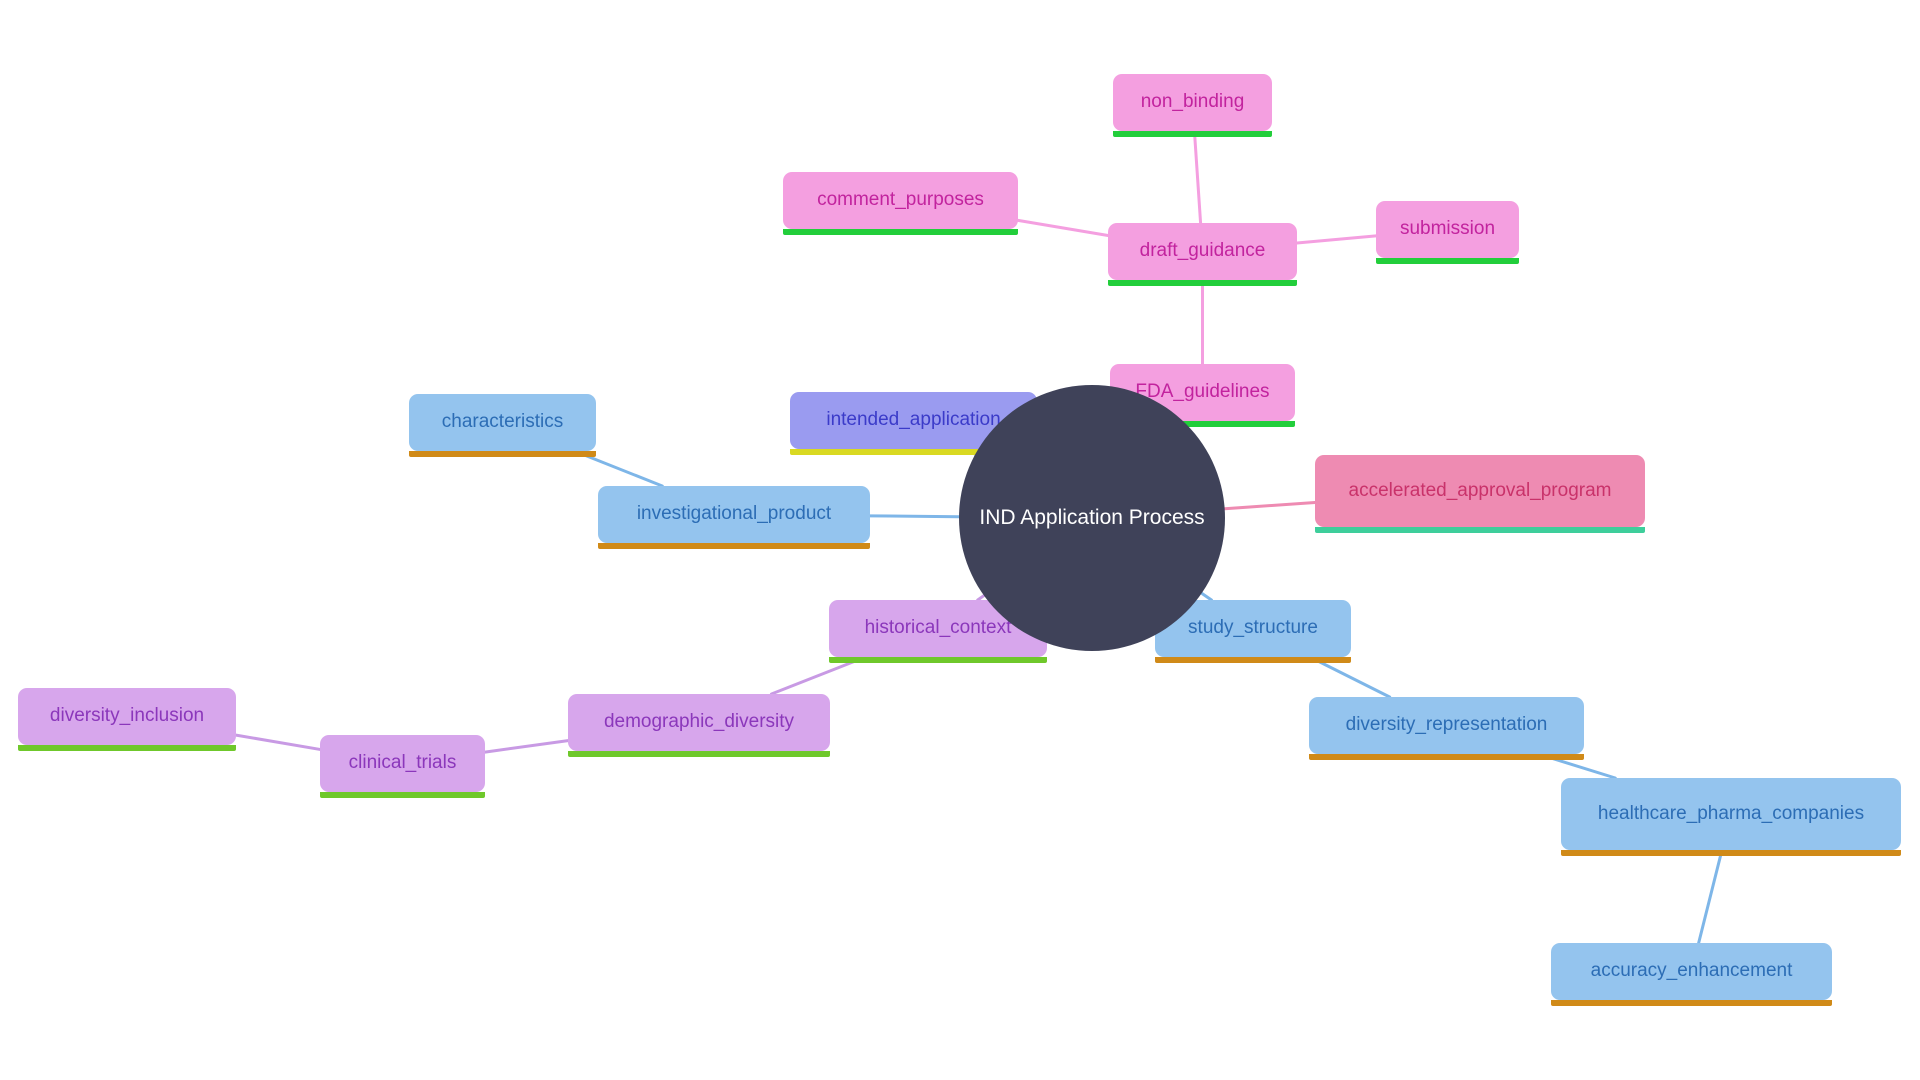 This screenshot has width=1920, height=1080. I want to click on node-label: study_structure, so click(1253, 628).